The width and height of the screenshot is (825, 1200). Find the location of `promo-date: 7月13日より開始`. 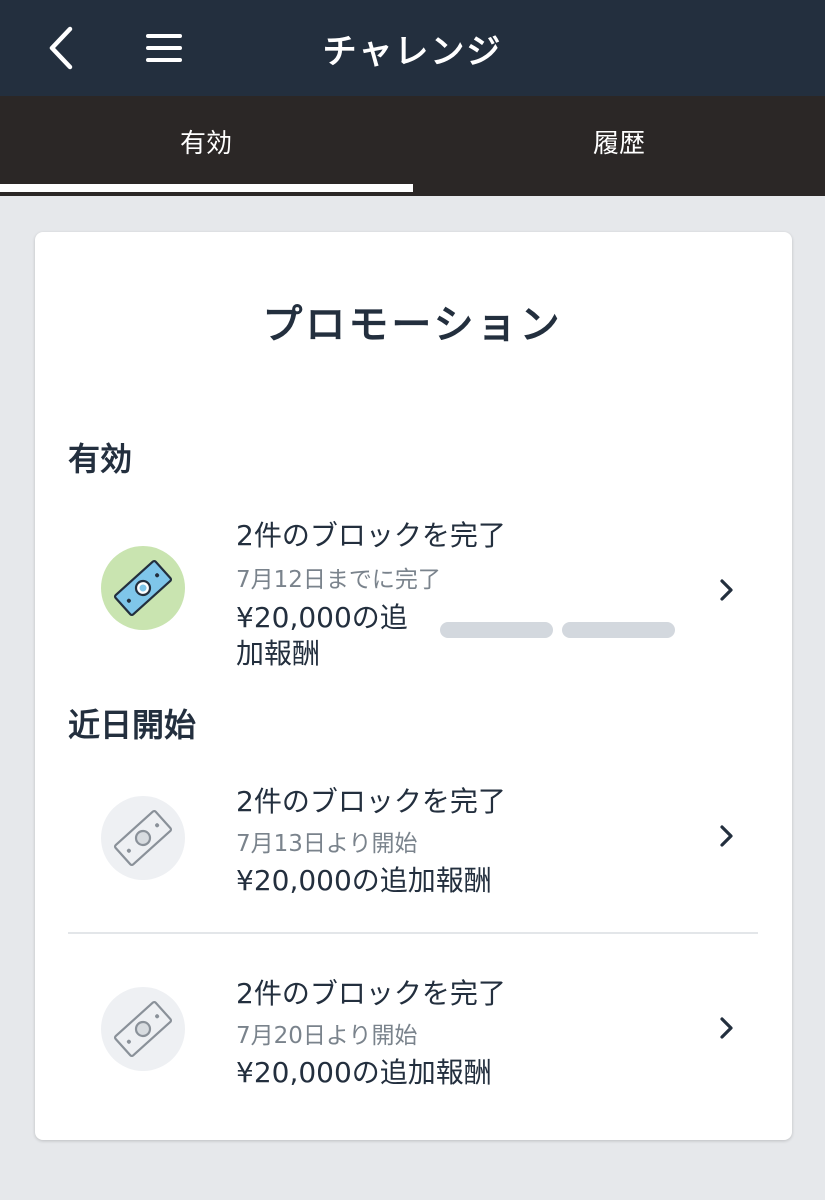

promo-date: 7月13日より開始 is located at coordinates (327, 844).